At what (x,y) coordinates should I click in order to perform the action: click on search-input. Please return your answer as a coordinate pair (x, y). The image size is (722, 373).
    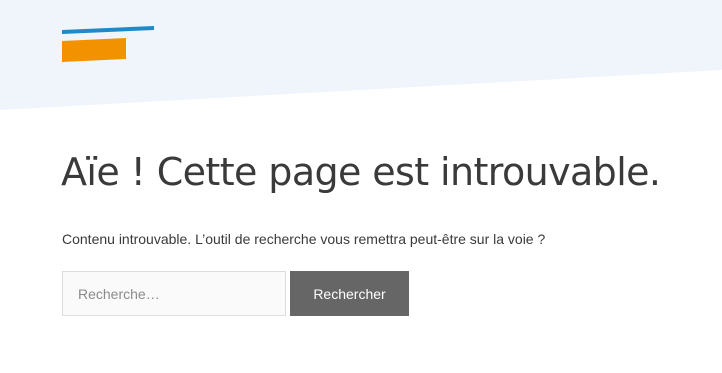
    Looking at the image, I should click on (174, 293).